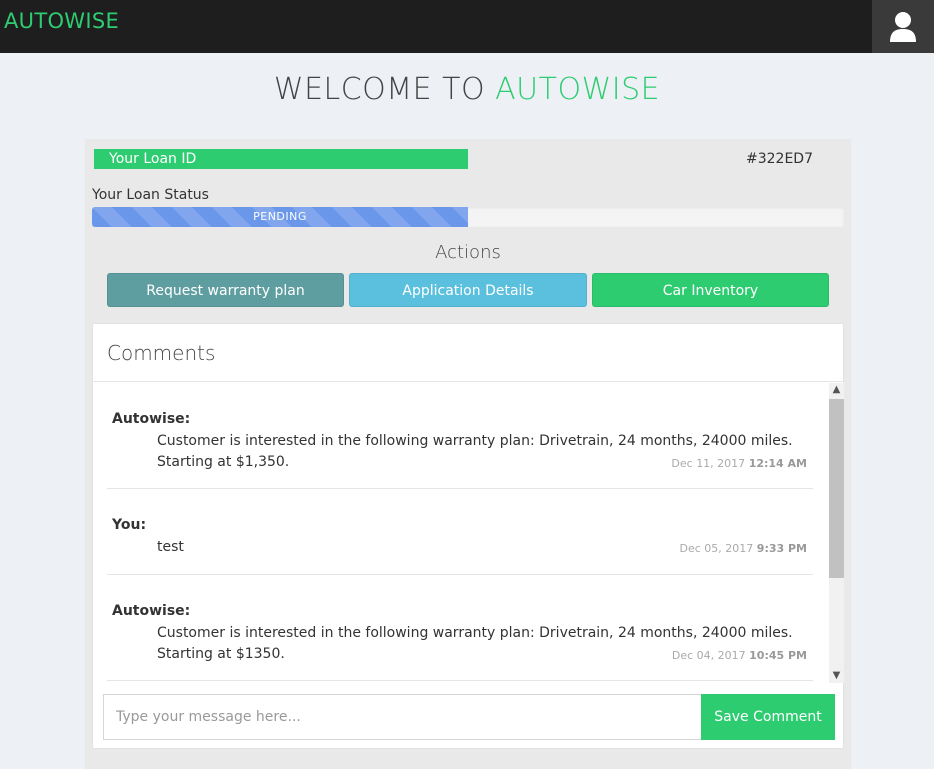 This screenshot has height=769, width=934. What do you see at coordinates (460, 546) in the screenshot?
I see `comment-item: You: test Dec 05, 2017 9:33 PM` at bounding box center [460, 546].